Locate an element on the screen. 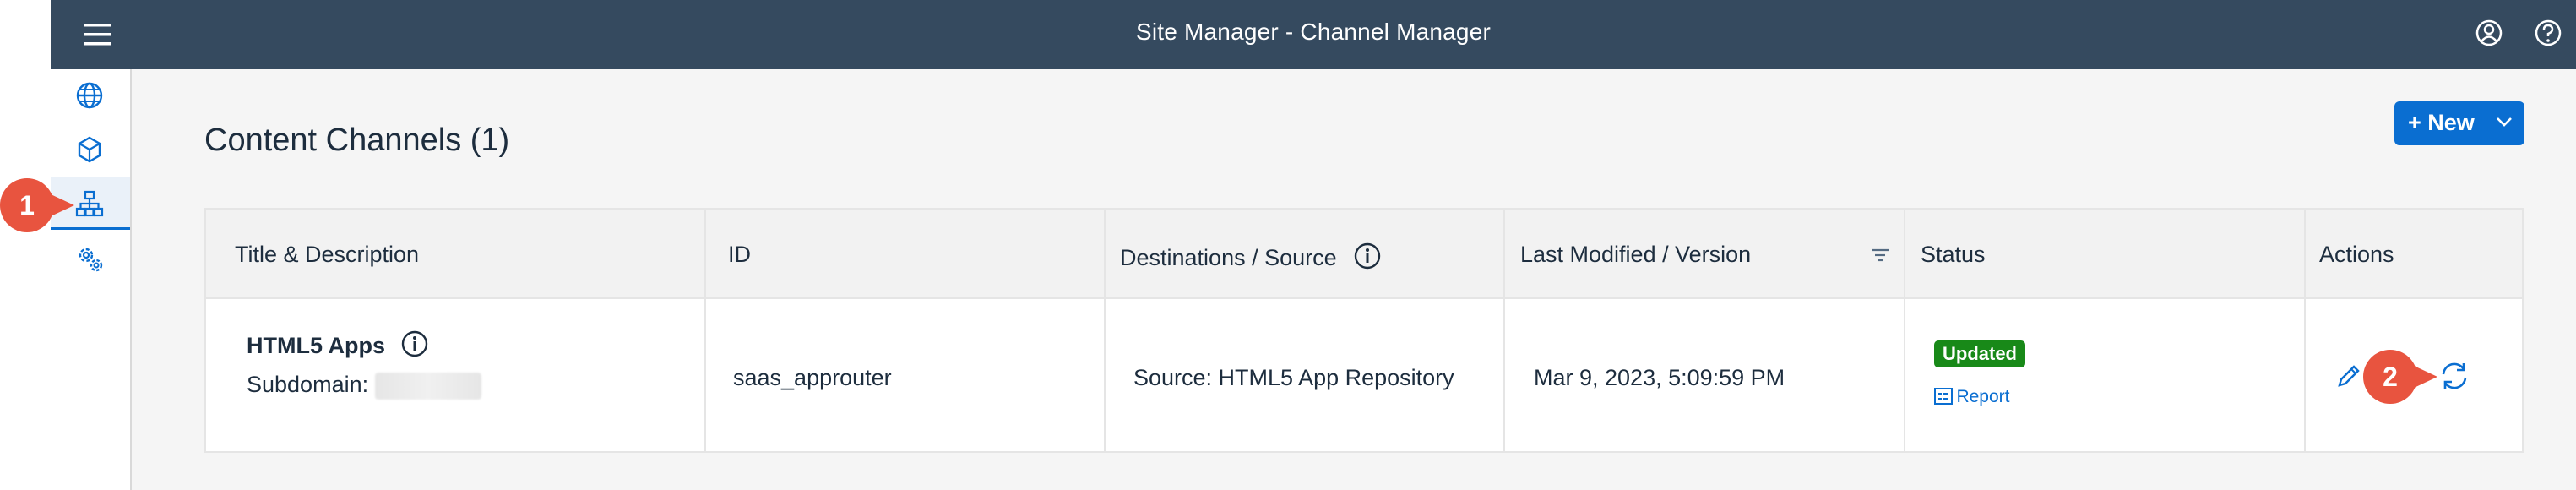 The width and height of the screenshot is (2576, 490). channel-title-text: HTML5 Apps is located at coordinates (316, 345).